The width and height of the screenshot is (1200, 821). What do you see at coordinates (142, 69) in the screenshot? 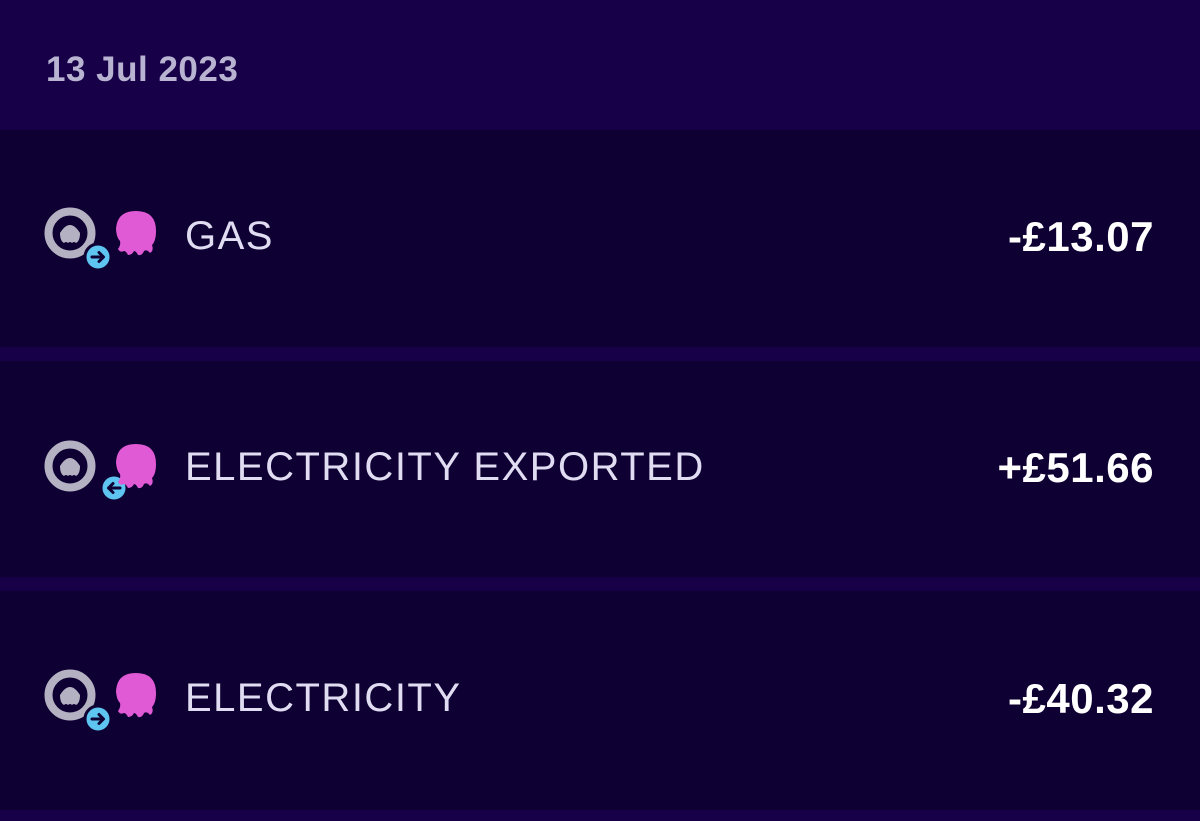
I see `date-header: 13 Jul 2023` at bounding box center [142, 69].